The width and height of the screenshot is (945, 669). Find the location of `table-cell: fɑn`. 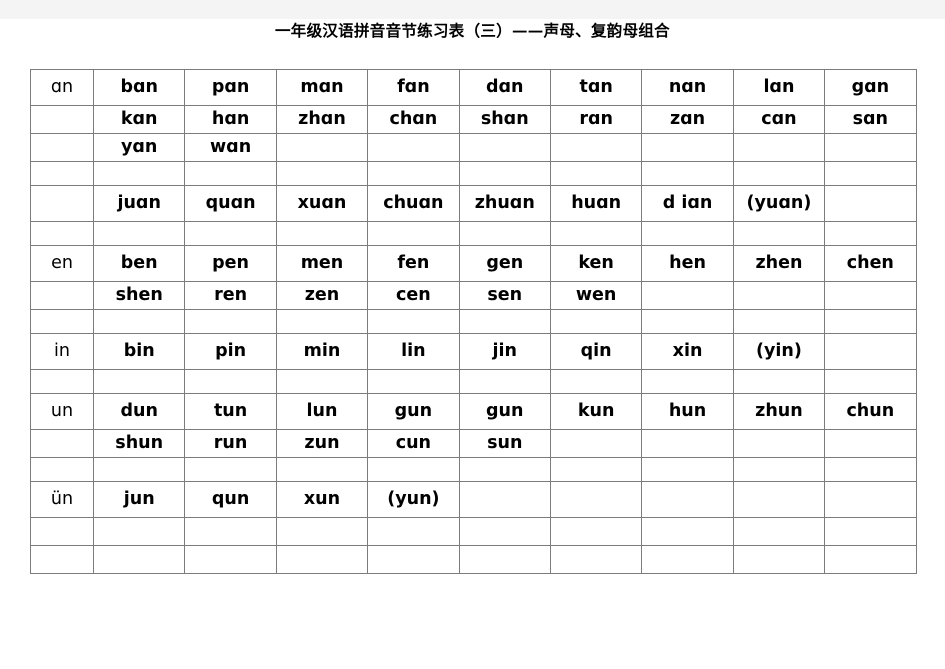

table-cell: fɑn is located at coordinates (413, 87).